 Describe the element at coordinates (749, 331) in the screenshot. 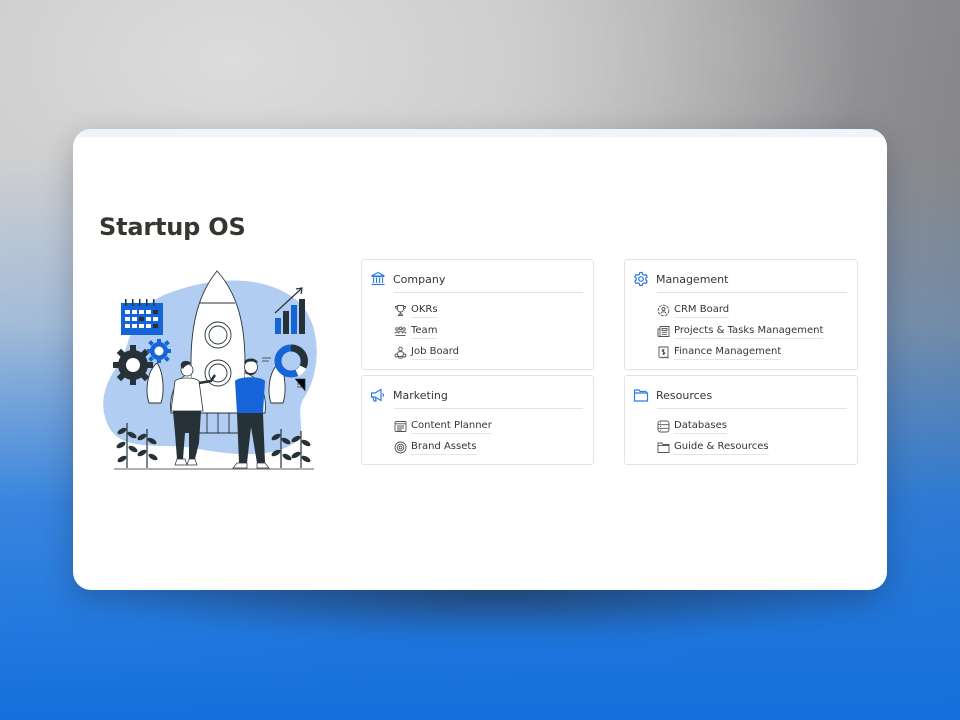

I see `link-label: Projects & Tasks Management` at that location.